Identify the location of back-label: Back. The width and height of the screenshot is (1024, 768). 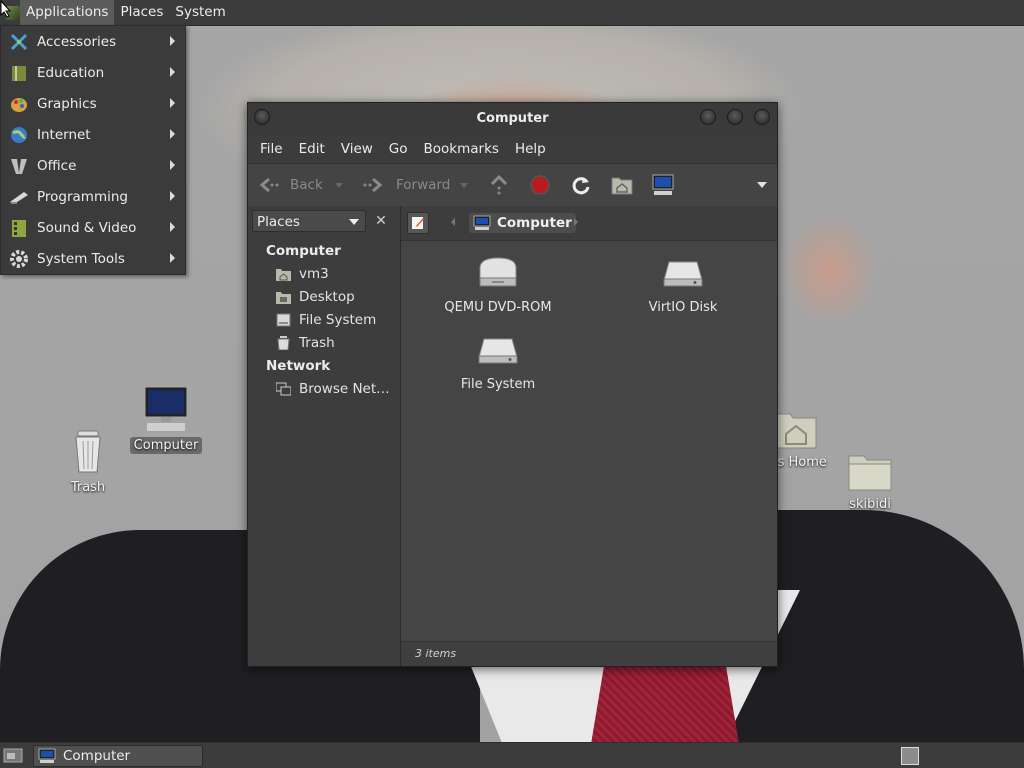
(306, 185).